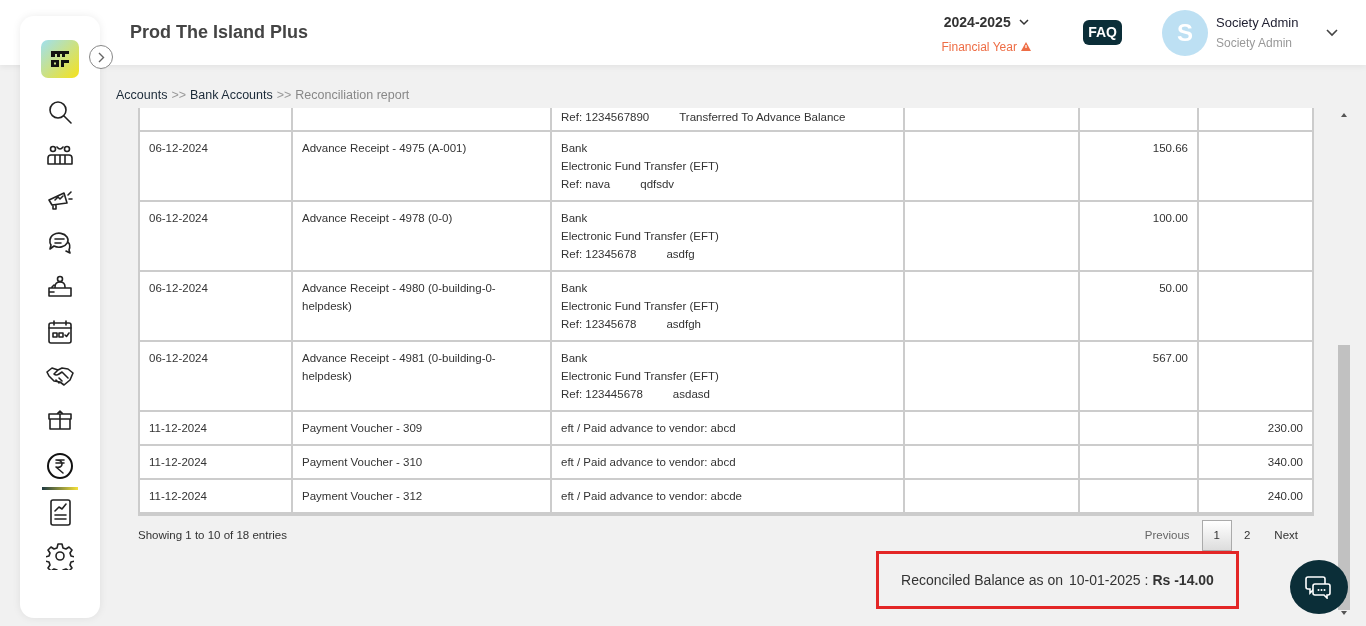 This screenshot has width=1366, height=626. I want to click on reference-text: Ref: nava, so click(586, 184).